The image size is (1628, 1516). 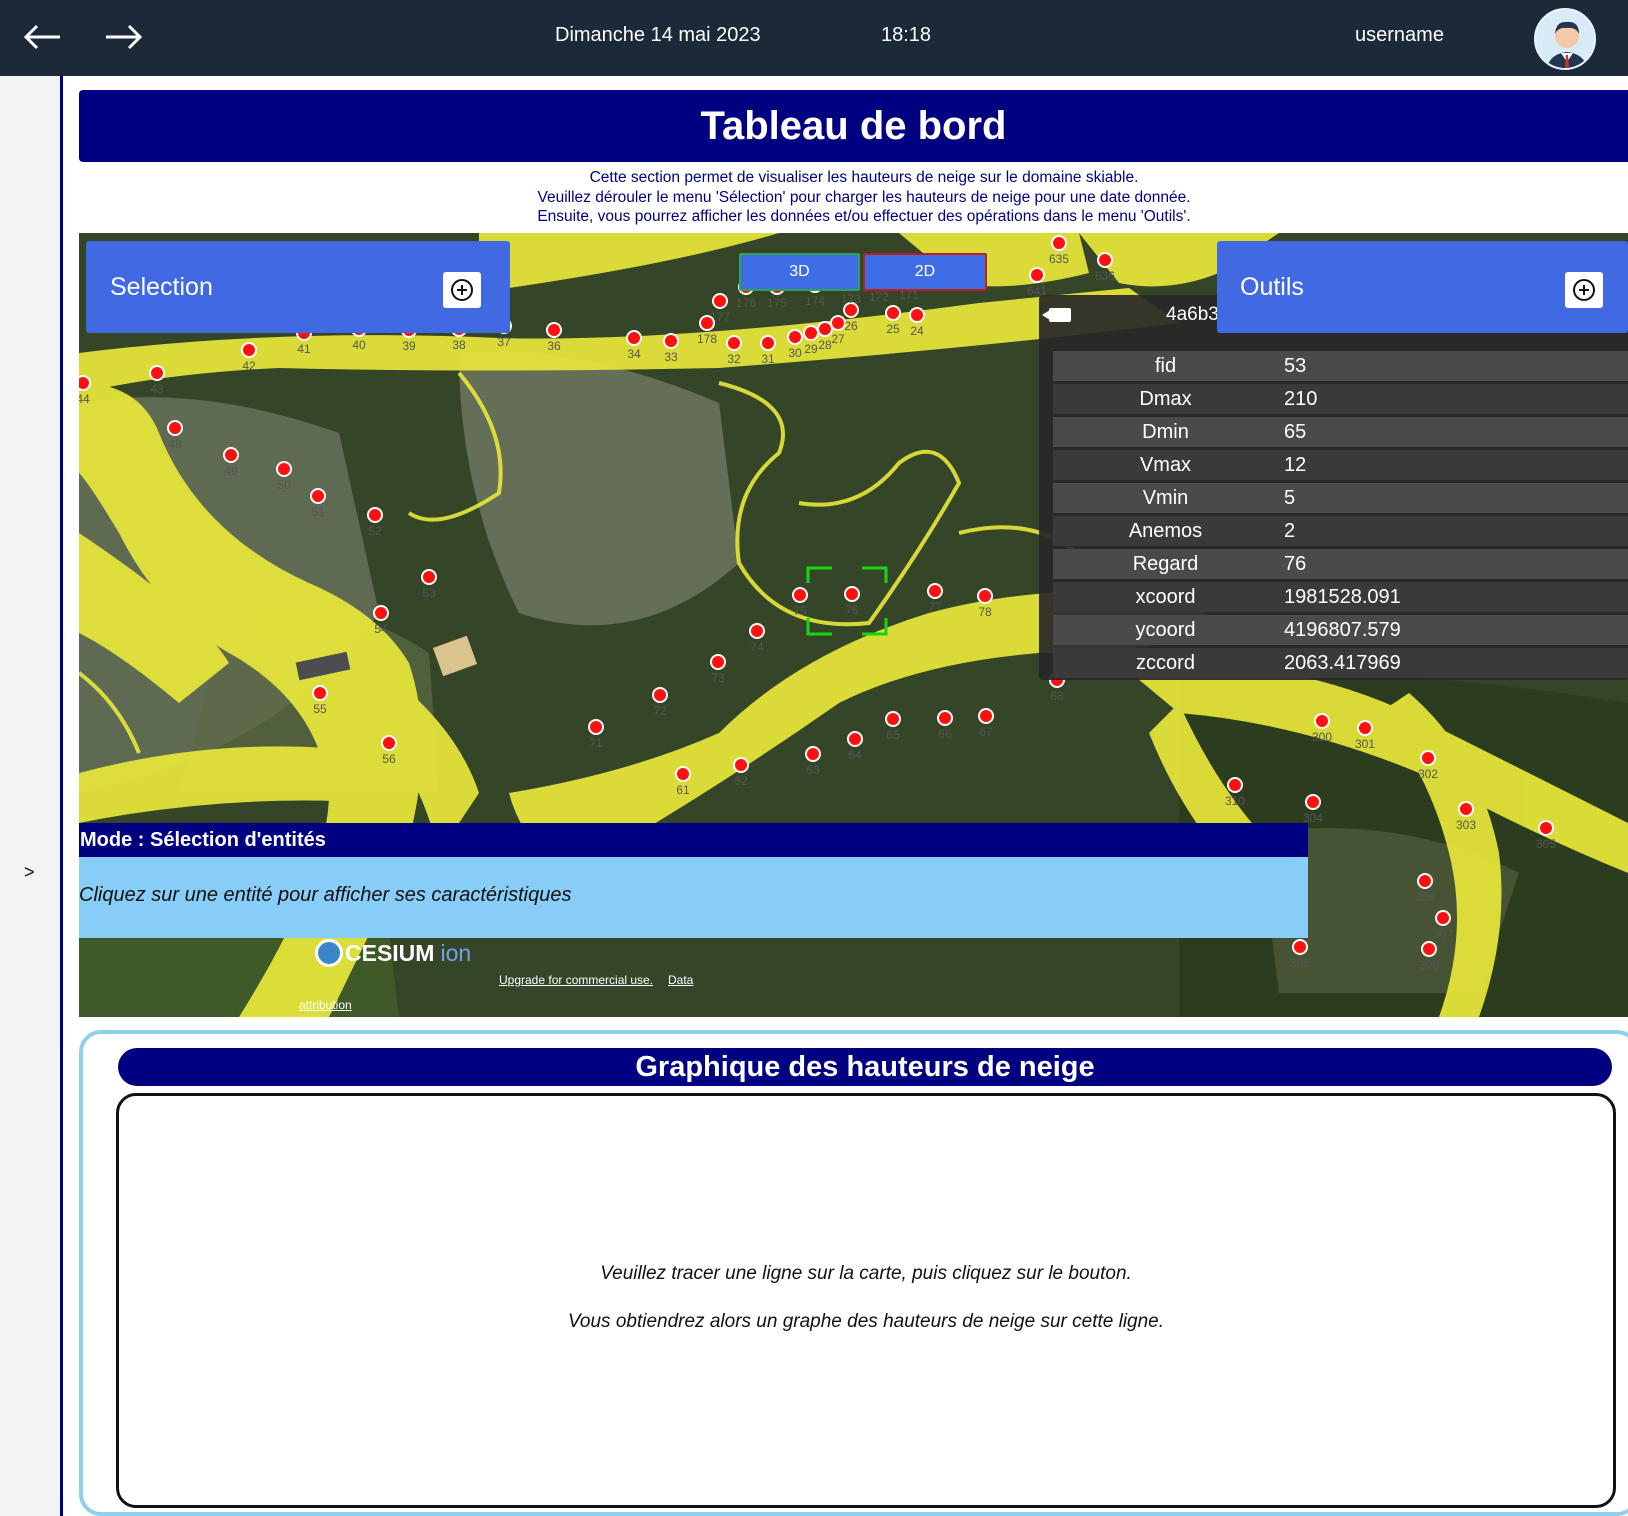 What do you see at coordinates (576, 980) in the screenshot?
I see `upgrade-link: Upgrade for commercial use.` at bounding box center [576, 980].